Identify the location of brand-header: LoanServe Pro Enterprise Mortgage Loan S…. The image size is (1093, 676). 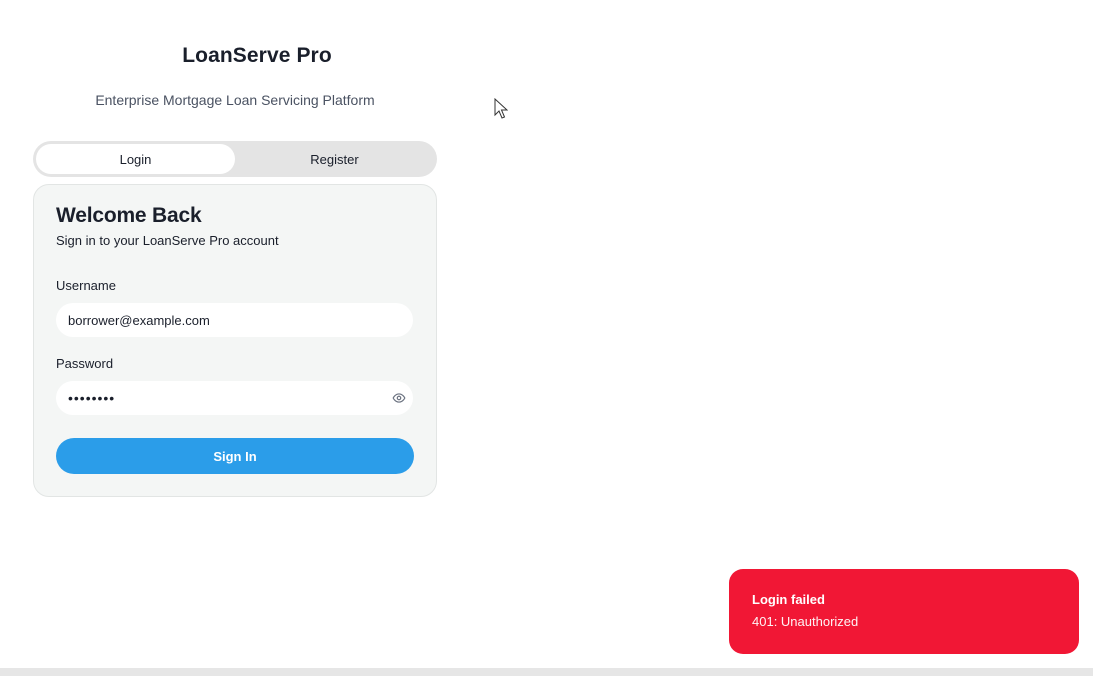
(235, 76).